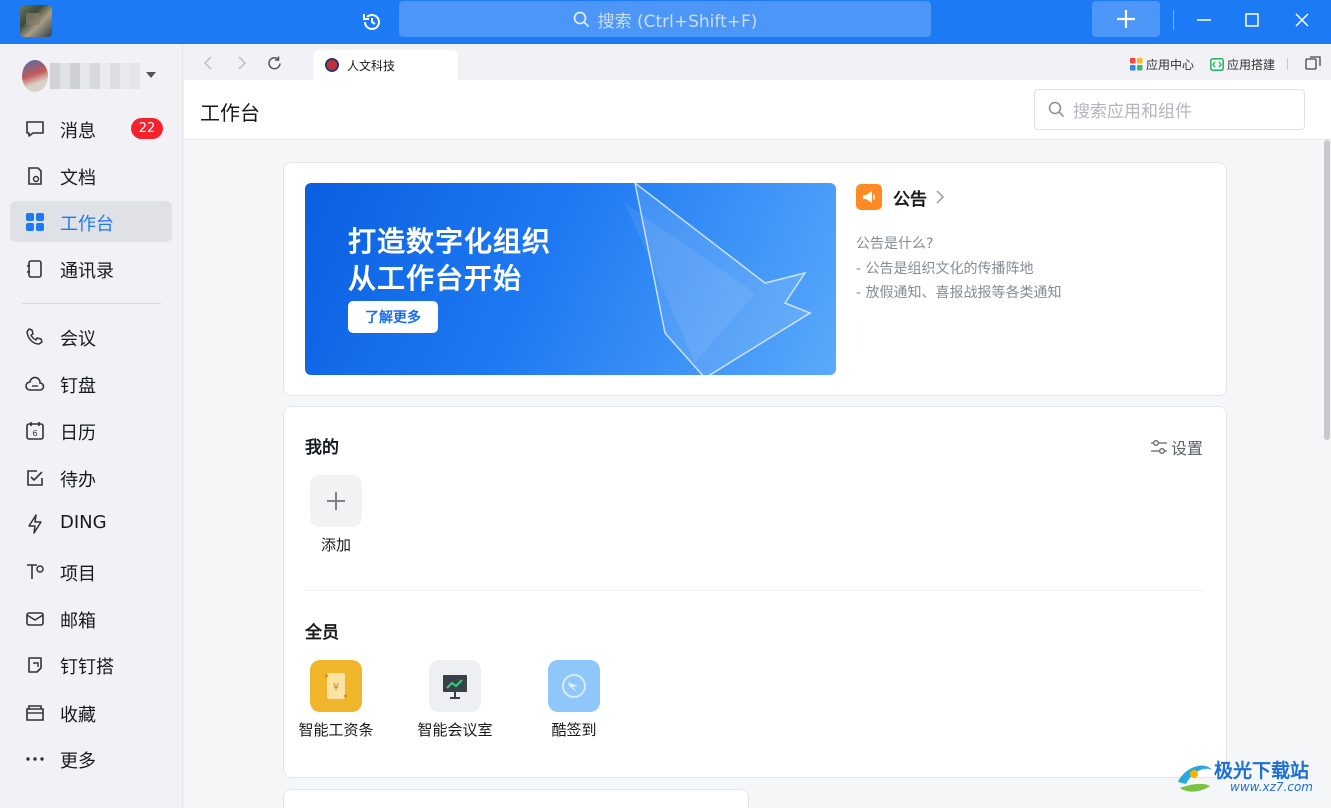 The width and height of the screenshot is (1331, 808). I want to click on sidebar-item-docs: 文档, so click(91, 175).